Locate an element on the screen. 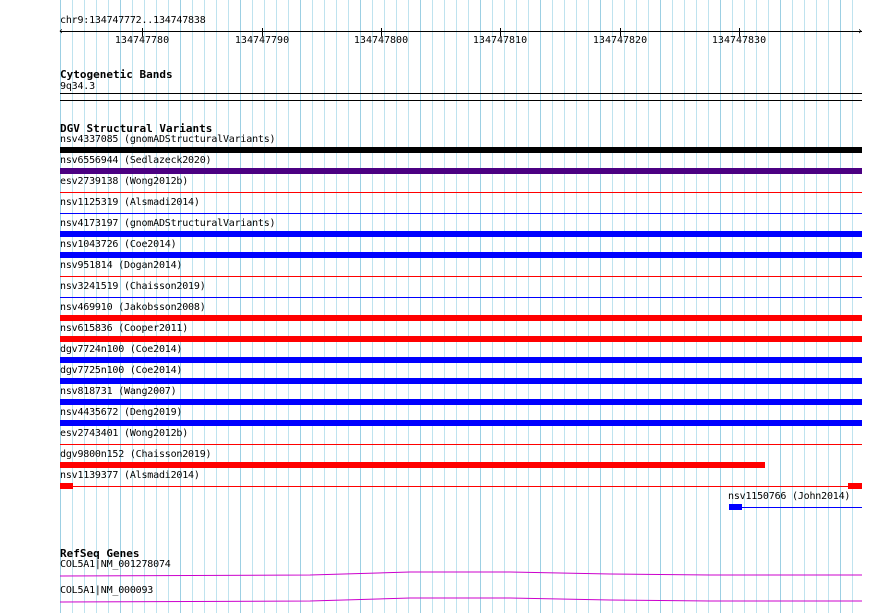 Image resolution: width=890 pixels, height=613 pixels. ruler-tick-label: 134747830 is located at coordinates (739, 40).